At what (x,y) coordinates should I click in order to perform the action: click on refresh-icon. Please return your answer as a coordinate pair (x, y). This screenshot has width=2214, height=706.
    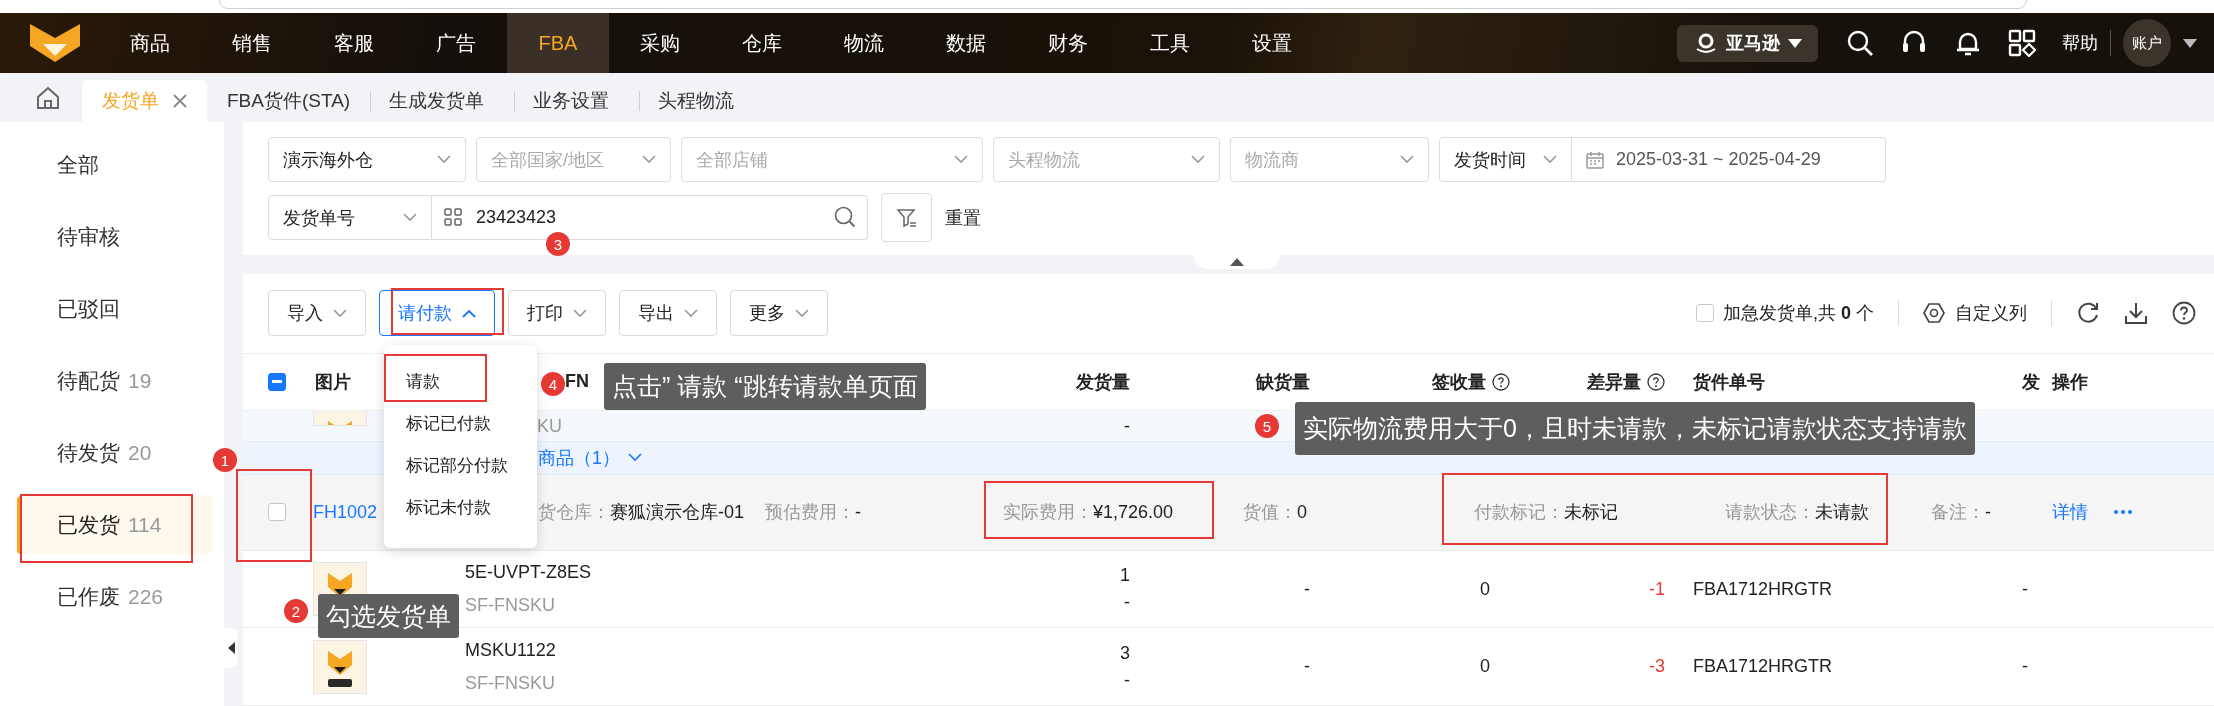
    Looking at the image, I should click on (2088, 313).